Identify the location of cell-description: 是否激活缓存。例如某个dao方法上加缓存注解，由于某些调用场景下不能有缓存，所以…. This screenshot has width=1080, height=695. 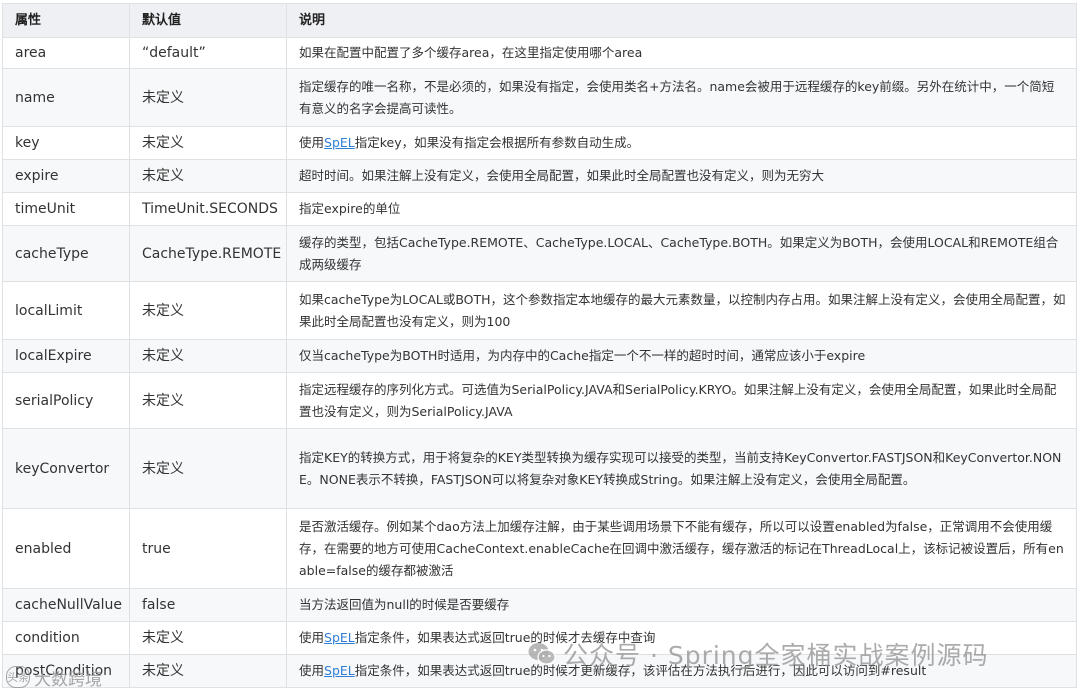
(681, 548).